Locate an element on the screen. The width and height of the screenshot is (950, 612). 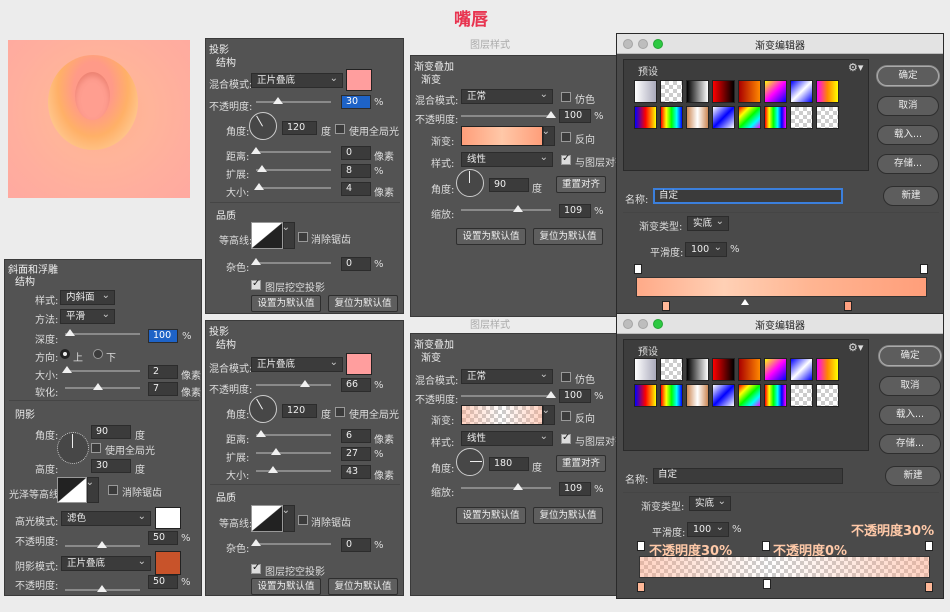
opacity-input: 100 is located at coordinates (575, 116).